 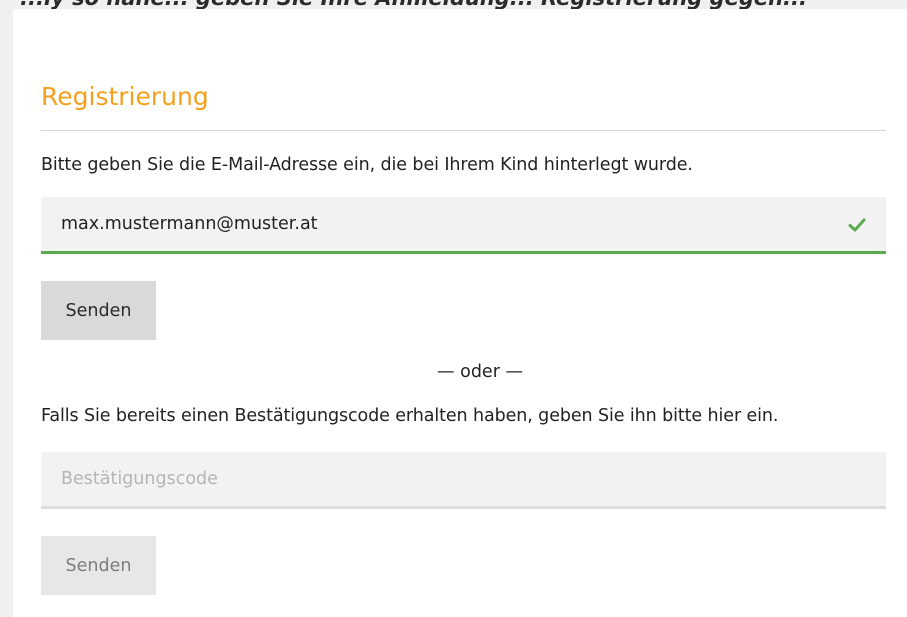 What do you see at coordinates (480, 372) in the screenshot?
I see `or-divider: — oder —` at bounding box center [480, 372].